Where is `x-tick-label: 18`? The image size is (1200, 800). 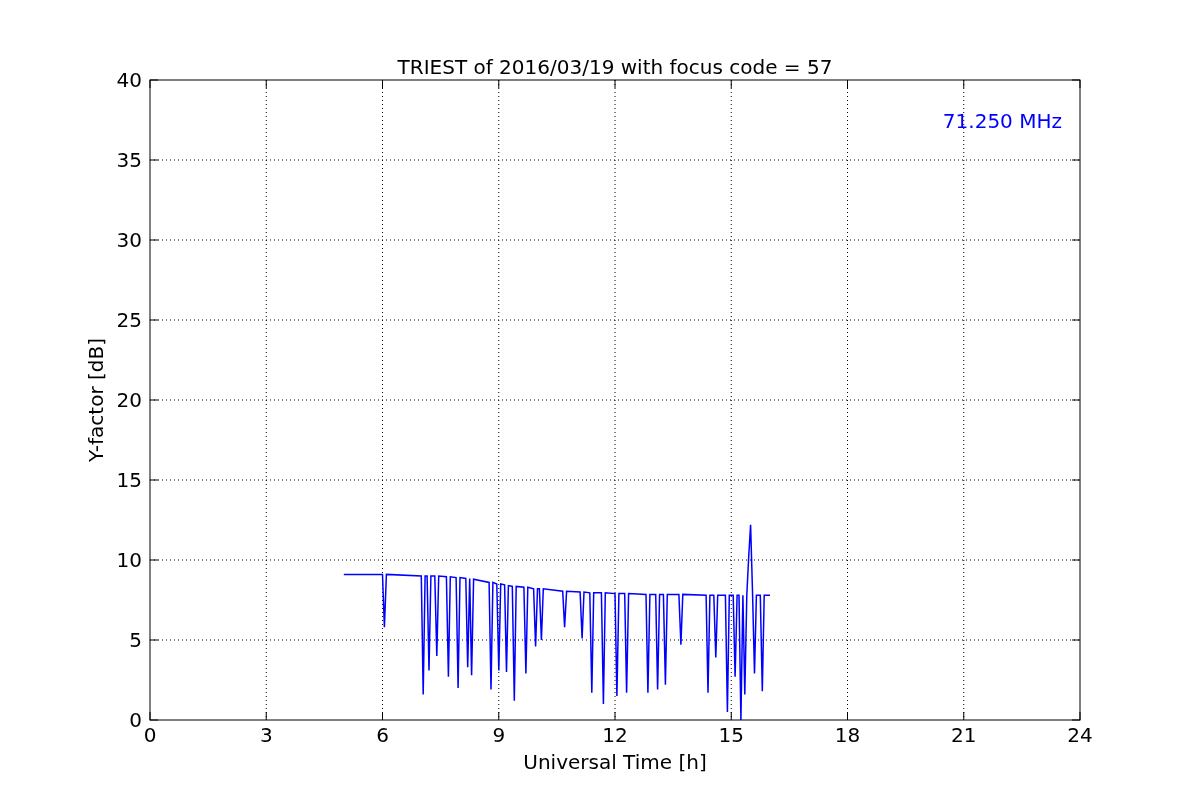
x-tick-label: 18 is located at coordinates (847, 735).